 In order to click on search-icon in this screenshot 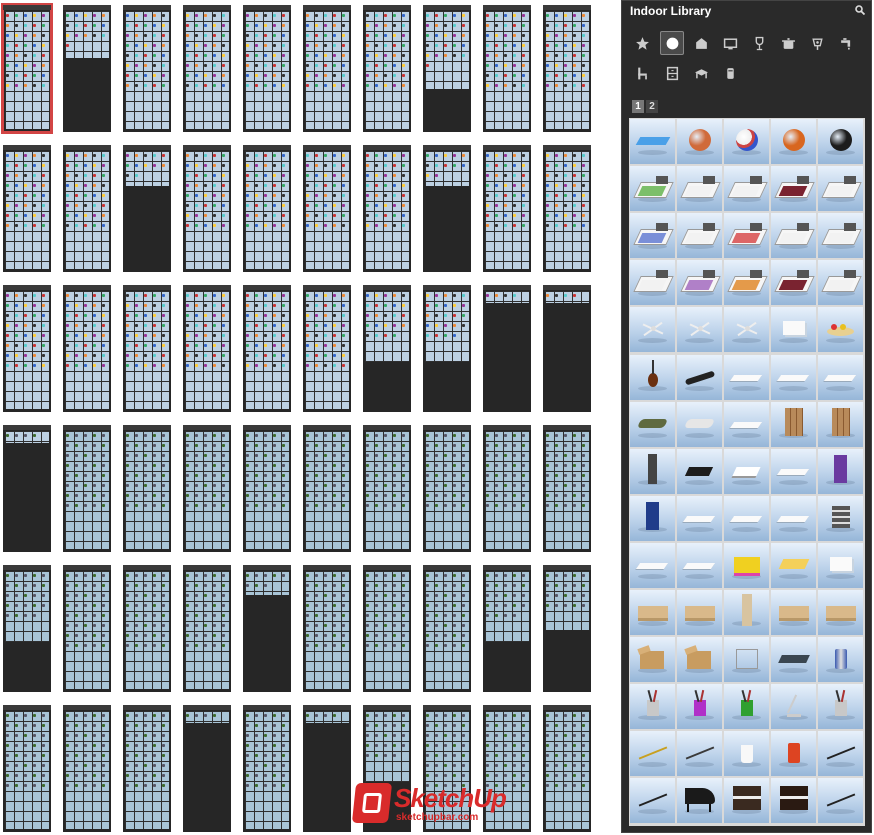, I will do `click(860, 10)`.